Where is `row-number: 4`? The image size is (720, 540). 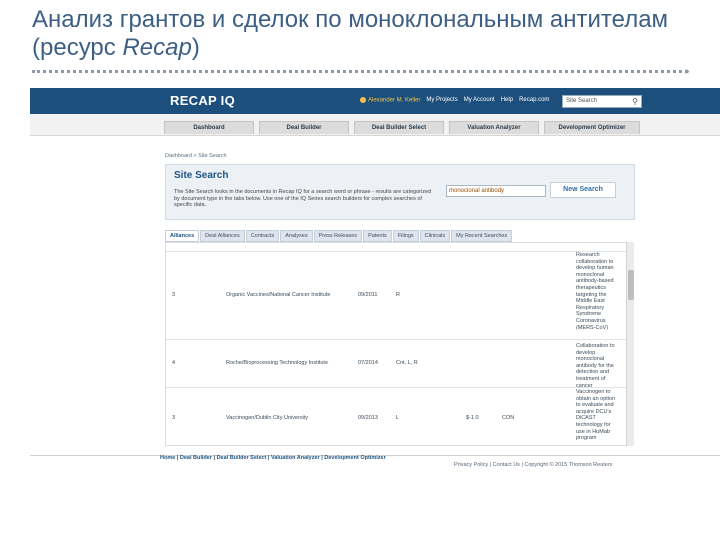 row-number: 4 is located at coordinates (174, 363).